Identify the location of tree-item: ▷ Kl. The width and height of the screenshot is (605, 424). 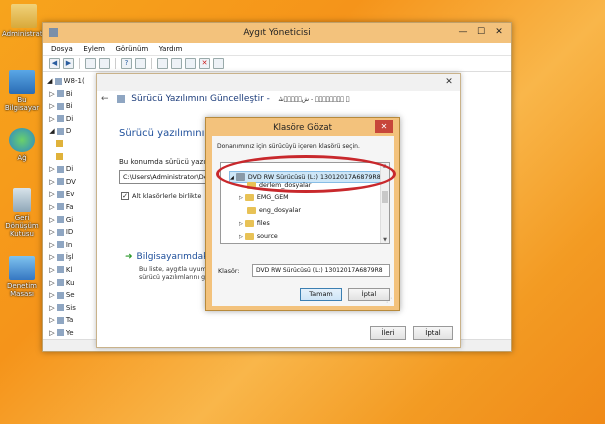
(71, 270).